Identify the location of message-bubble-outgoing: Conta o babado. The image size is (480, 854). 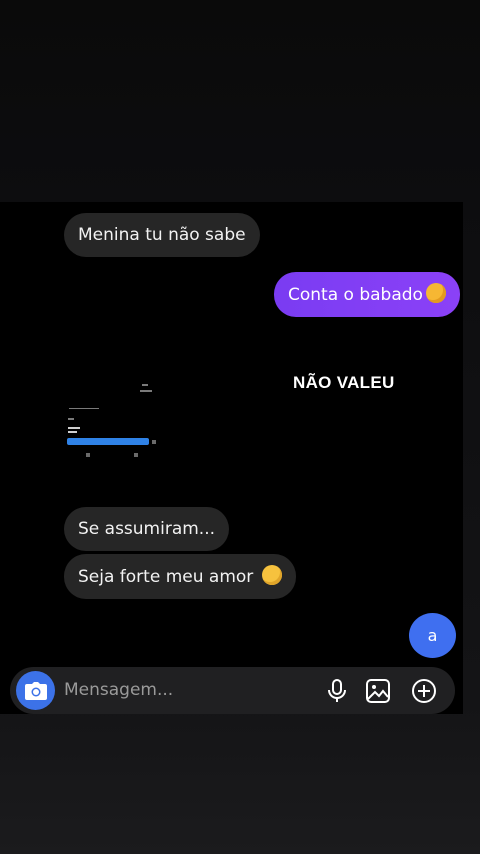
(367, 294).